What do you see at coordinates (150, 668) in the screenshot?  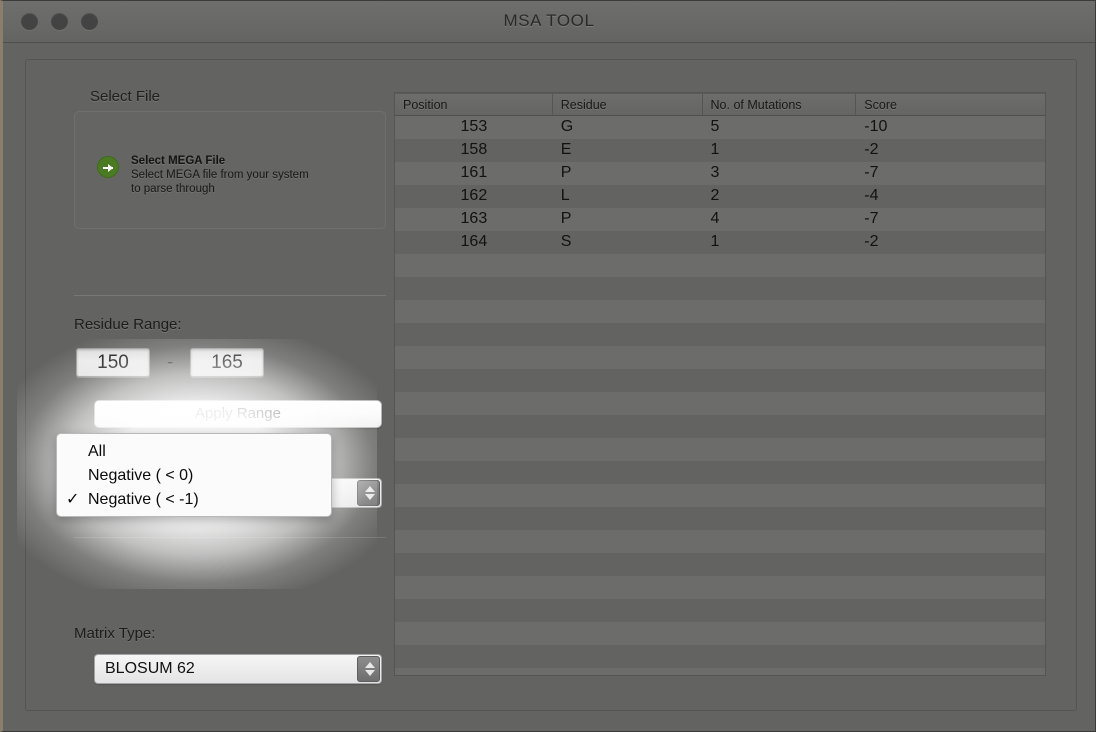 I see `matrix-type-value: BLOSUM 62` at bounding box center [150, 668].